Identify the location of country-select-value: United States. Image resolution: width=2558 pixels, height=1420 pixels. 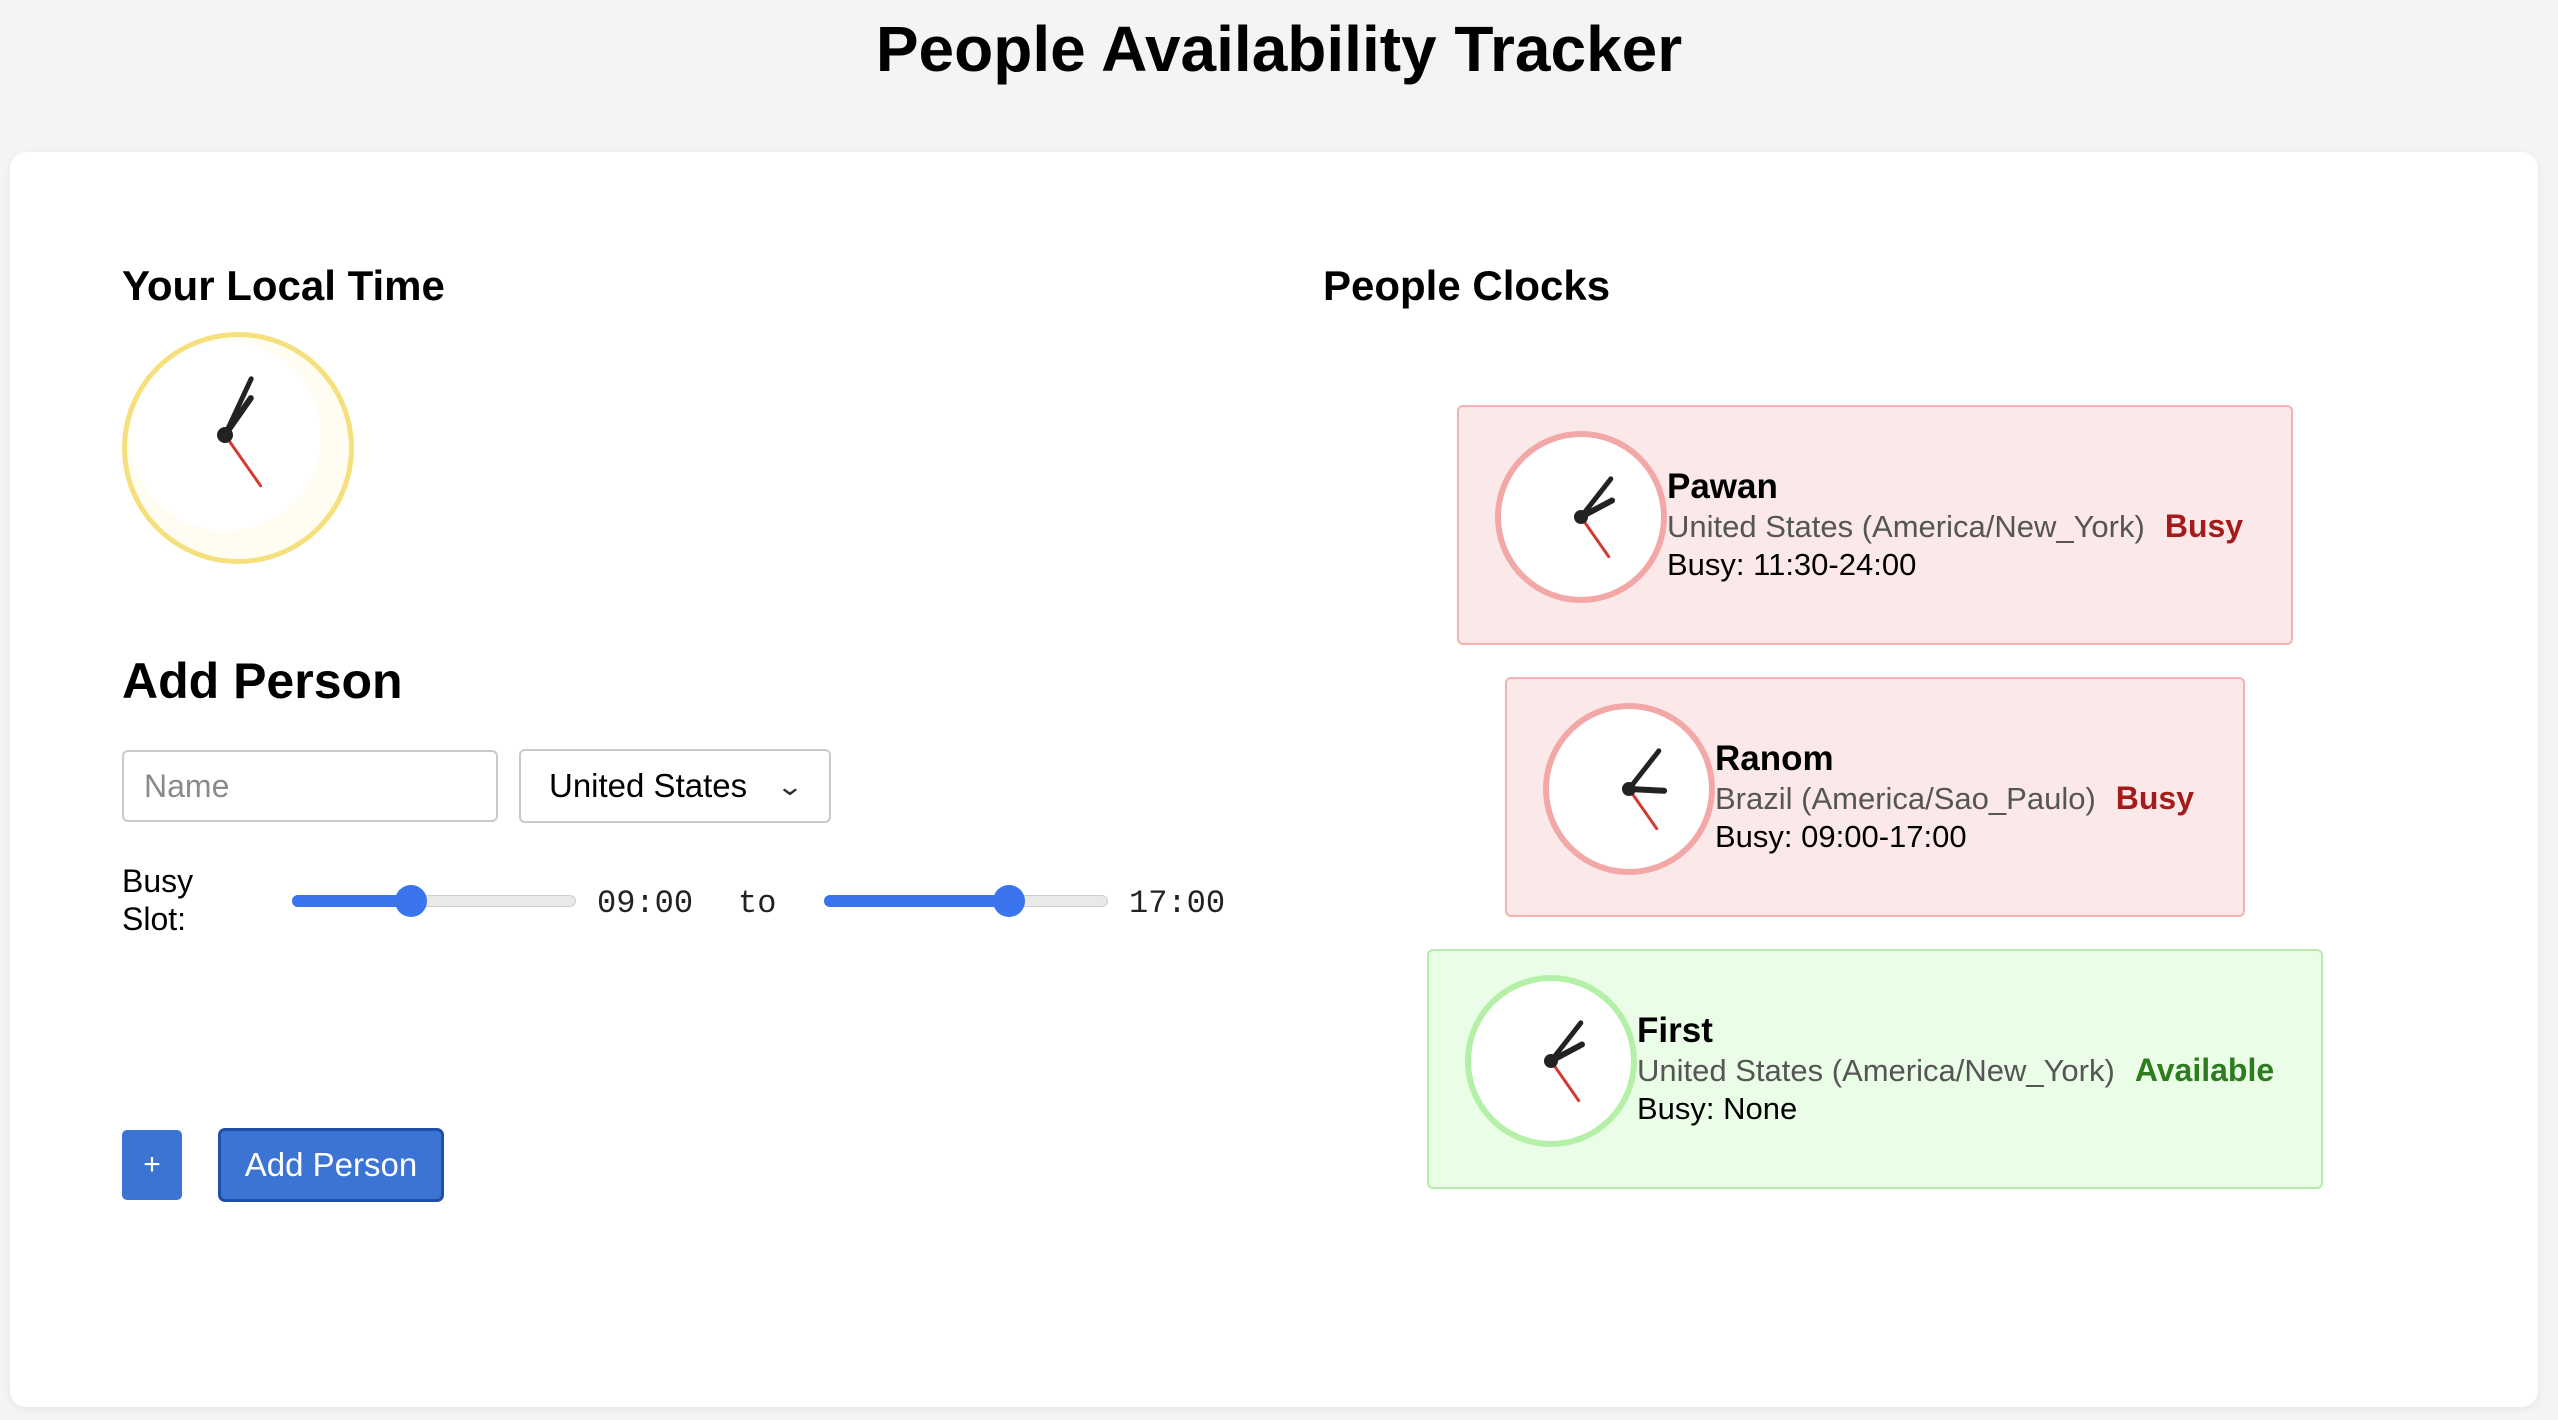
(648, 785).